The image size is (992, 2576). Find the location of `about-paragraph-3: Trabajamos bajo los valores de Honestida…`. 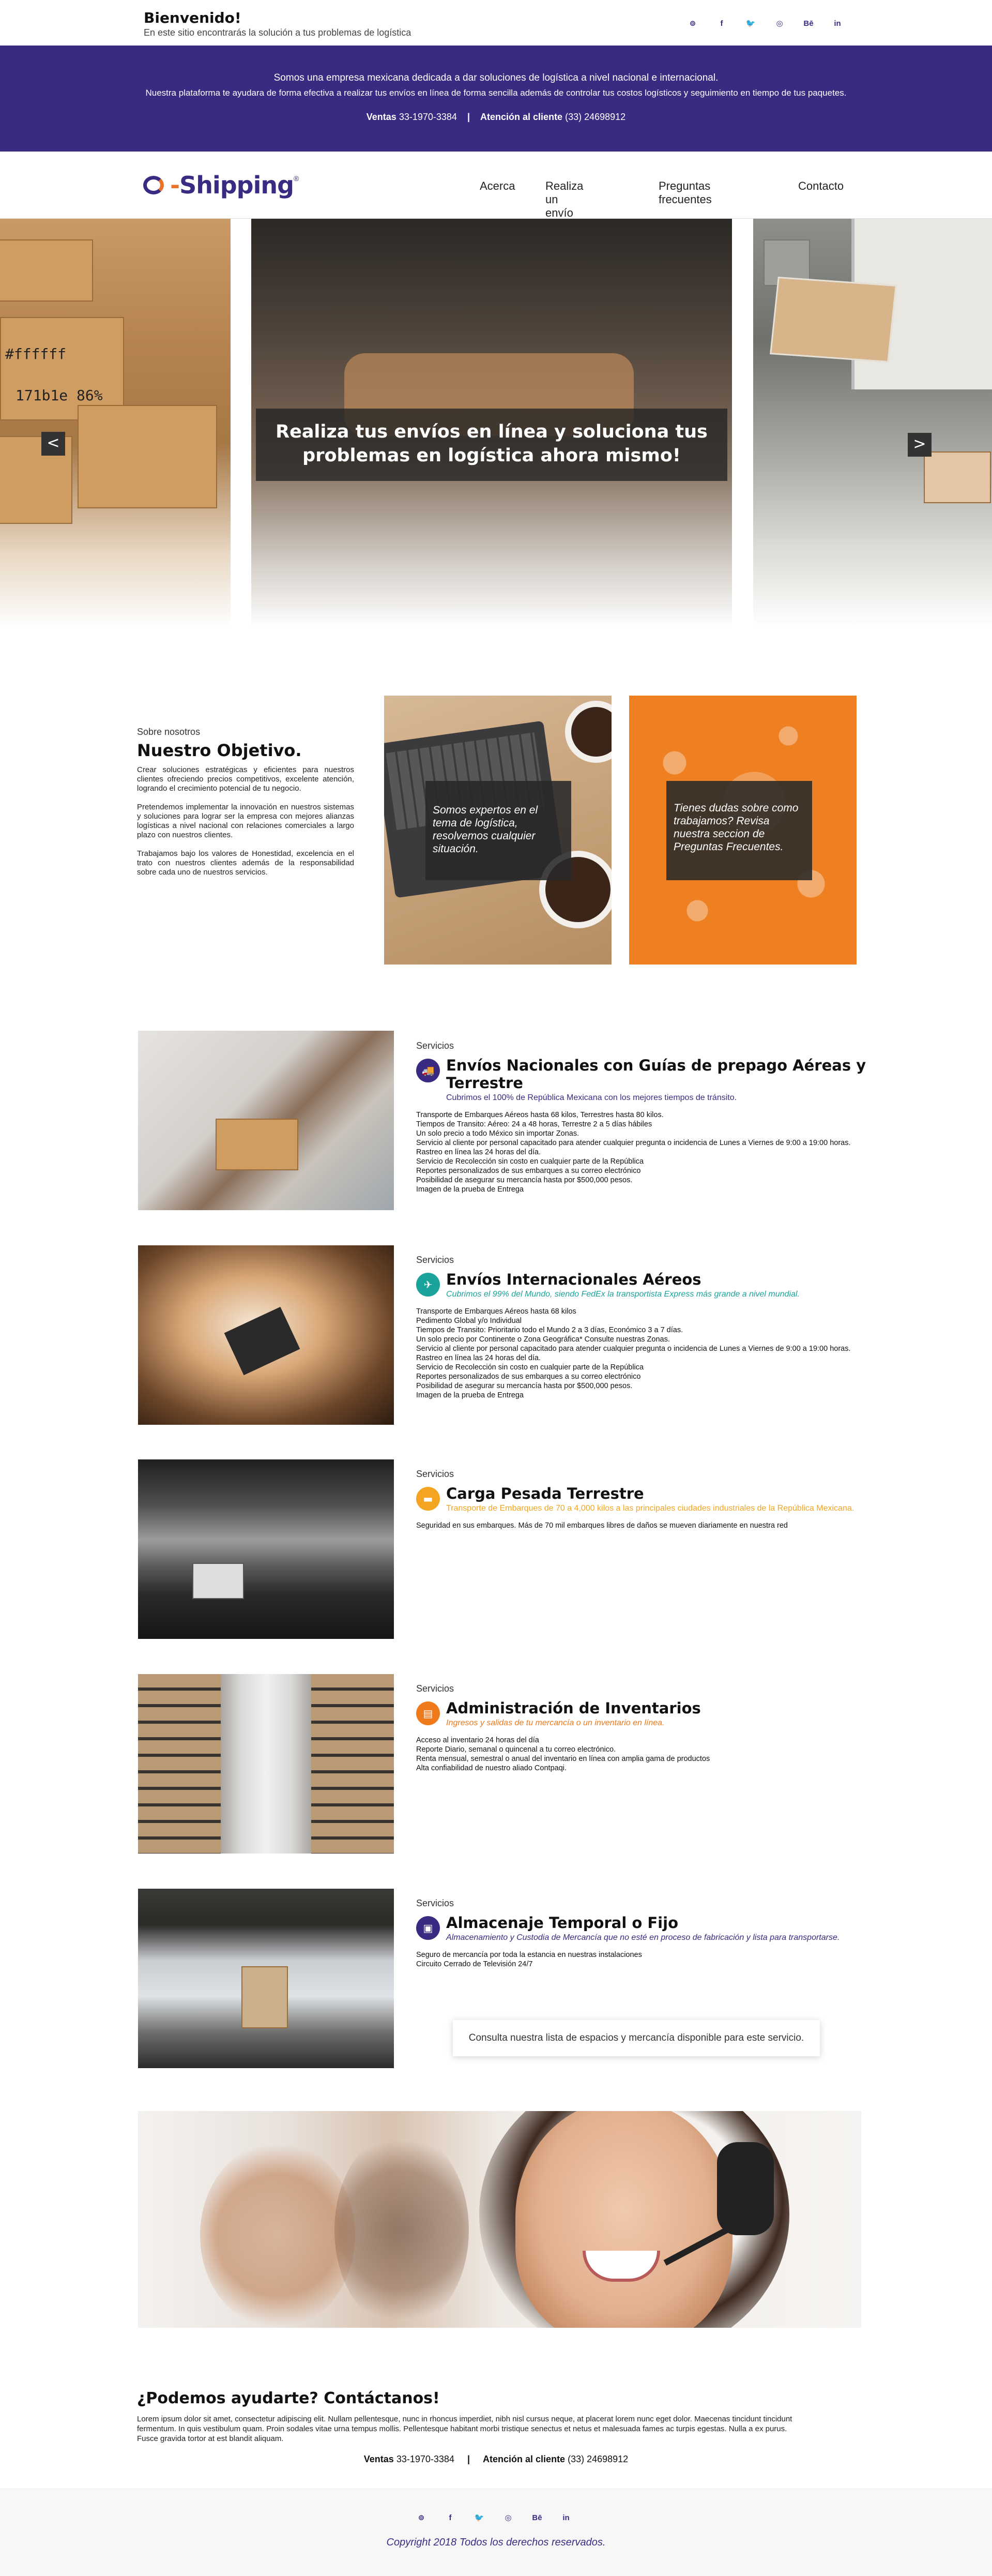

about-paragraph-3: Trabajamos bajo los valores de Honestida… is located at coordinates (245, 863).